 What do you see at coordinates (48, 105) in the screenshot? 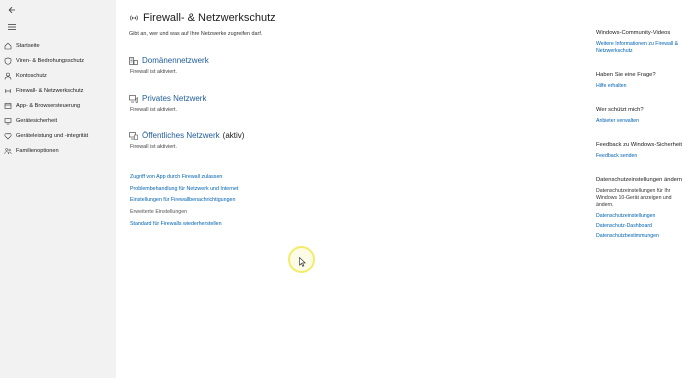
I see `sidebar-item-label: App- & Browsersteuerung` at bounding box center [48, 105].